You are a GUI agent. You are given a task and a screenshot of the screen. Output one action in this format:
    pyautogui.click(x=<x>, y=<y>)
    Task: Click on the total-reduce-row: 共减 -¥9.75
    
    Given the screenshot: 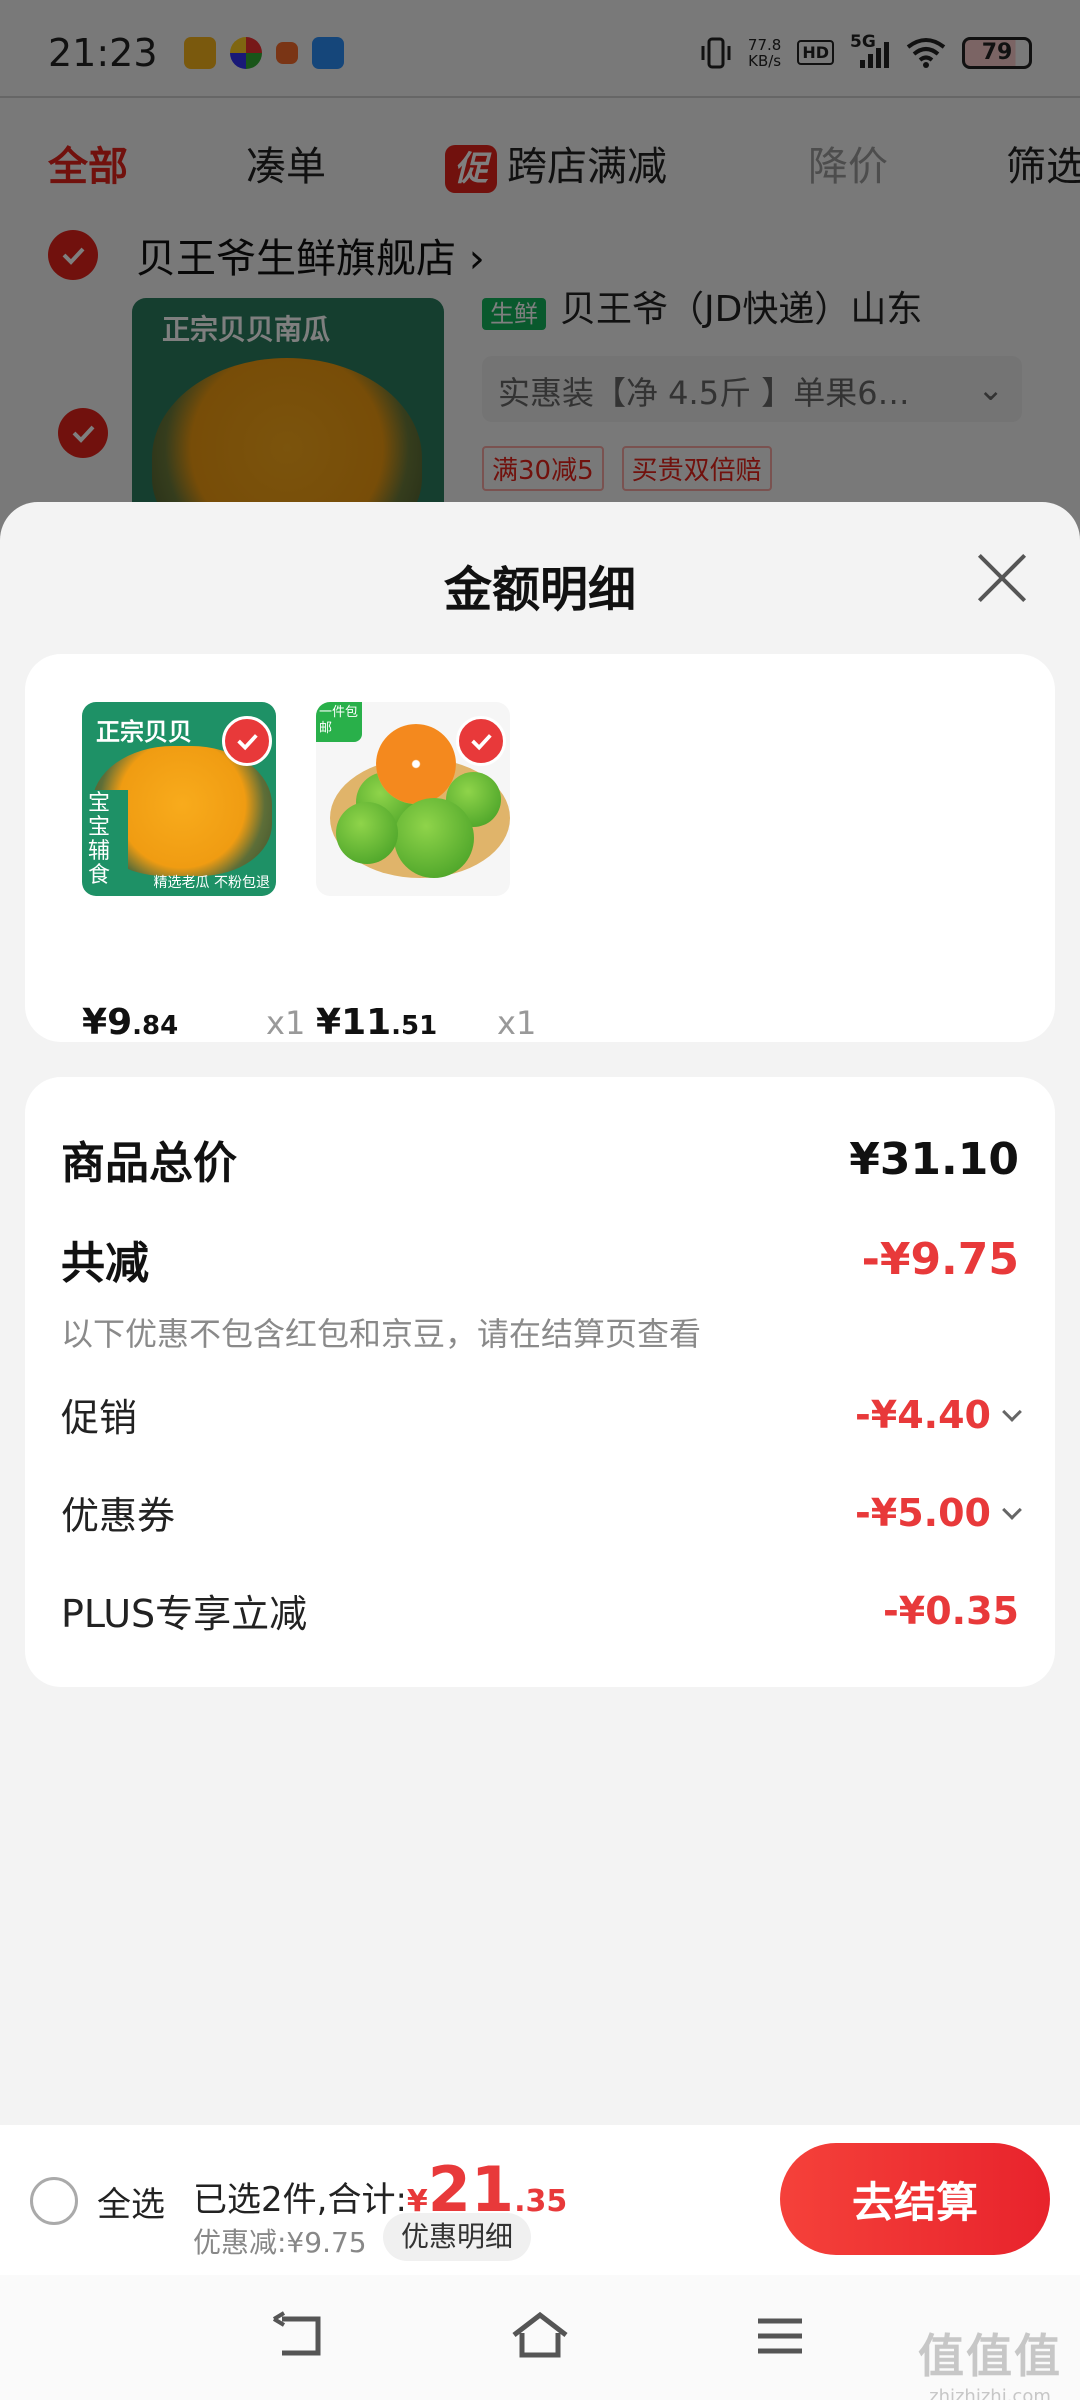 What is the action you would take?
    pyautogui.click(x=540, y=1259)
    